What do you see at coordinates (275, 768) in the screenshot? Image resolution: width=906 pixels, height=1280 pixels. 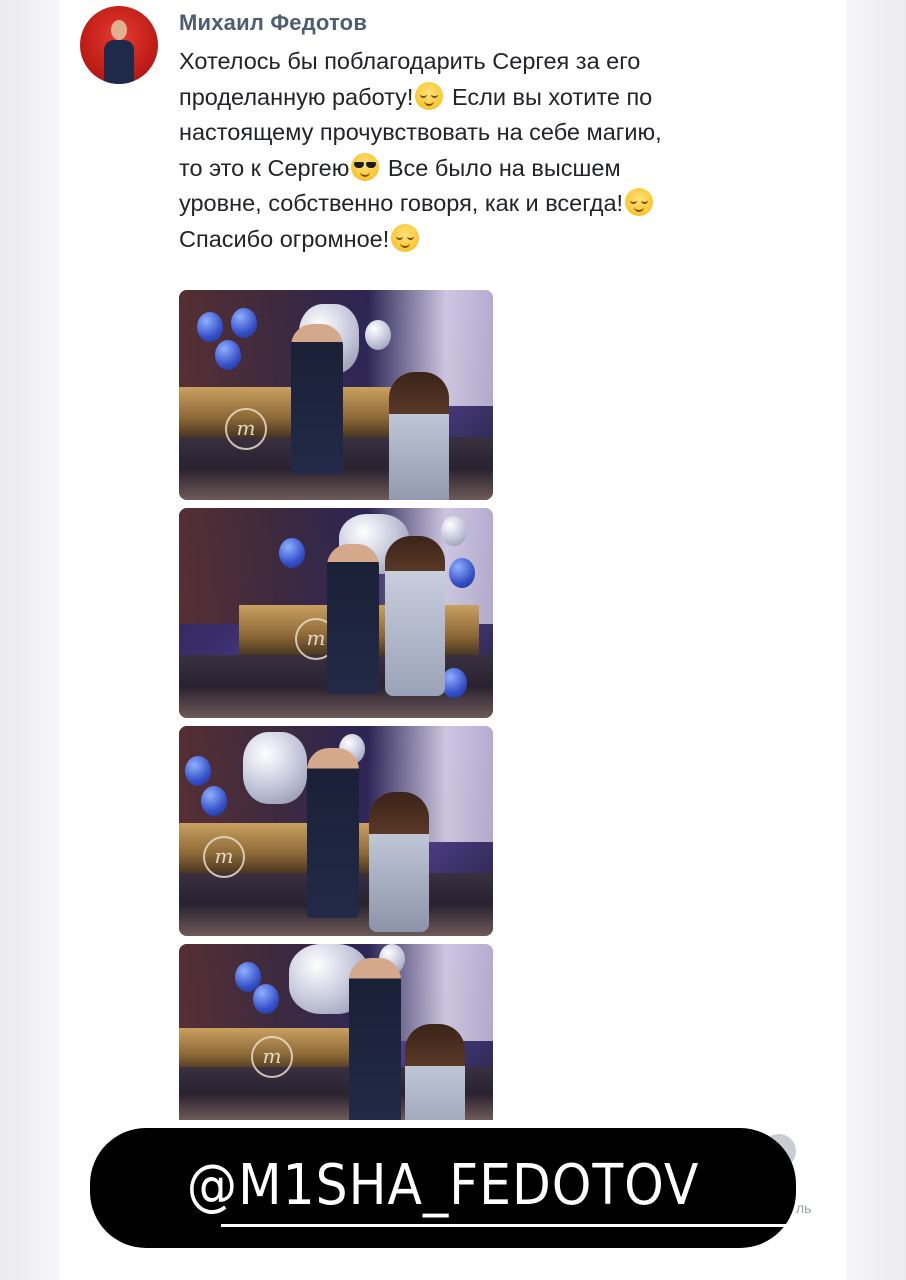 I see `number-balloon-icon` at bounding box center [275, 768].